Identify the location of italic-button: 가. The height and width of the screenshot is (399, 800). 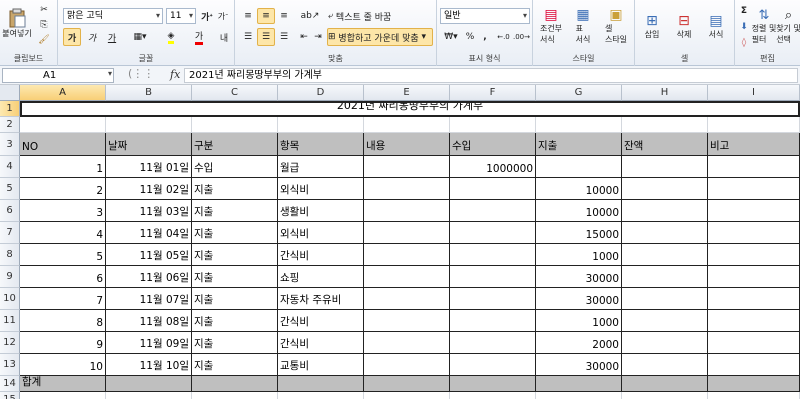
(92, 37).